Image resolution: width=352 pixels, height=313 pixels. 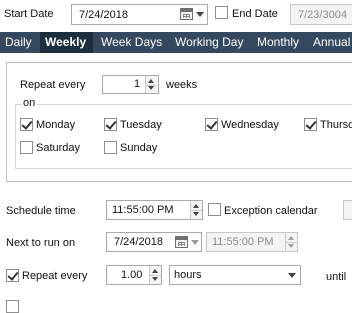 I want to click on sunday-label: Sunday, so click(x=139, y=148).